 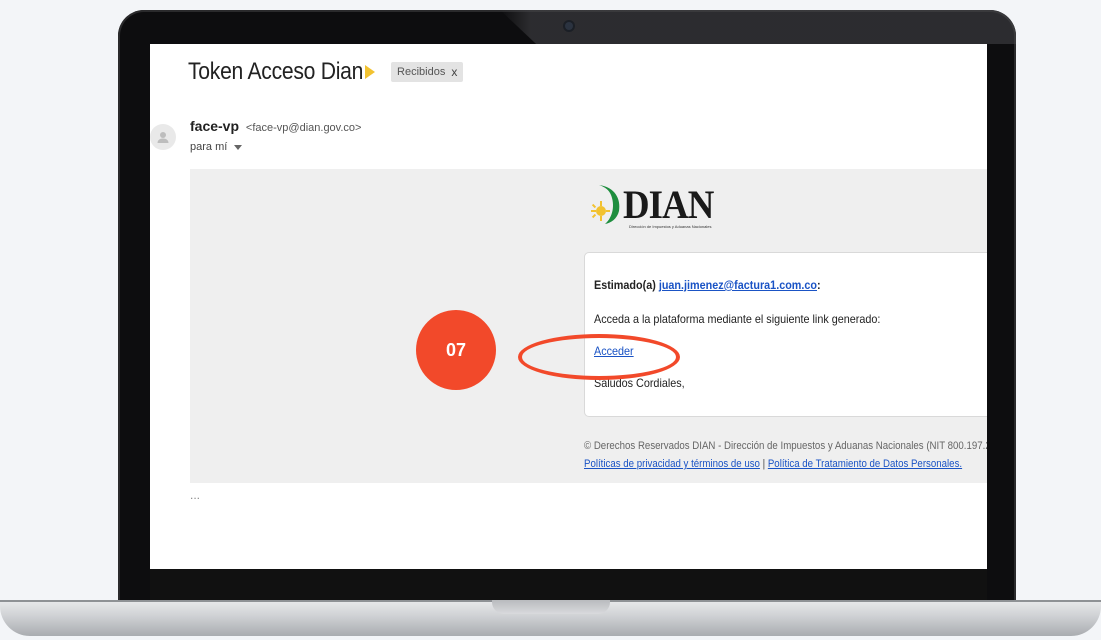 I want to click on email-subject: Token Acceso Dian, so click(x=276, y=71).